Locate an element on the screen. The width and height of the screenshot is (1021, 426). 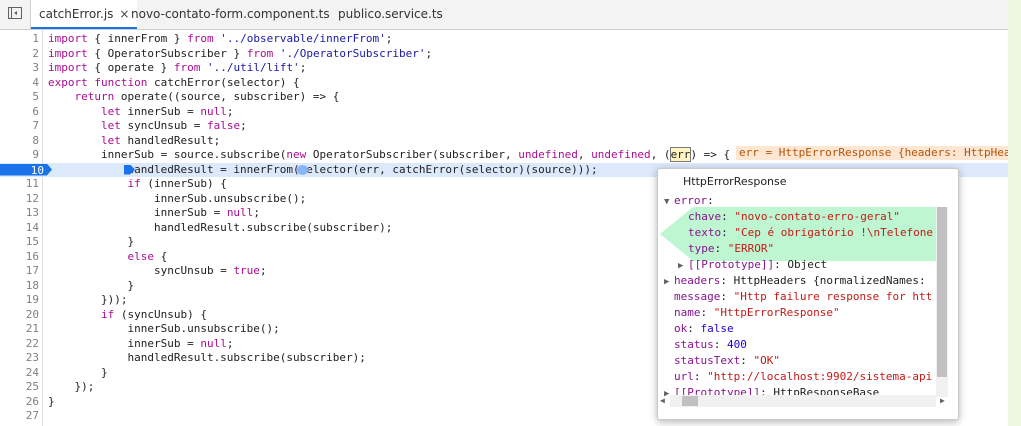
line-number: 9 is located at coordinates (19, 155).